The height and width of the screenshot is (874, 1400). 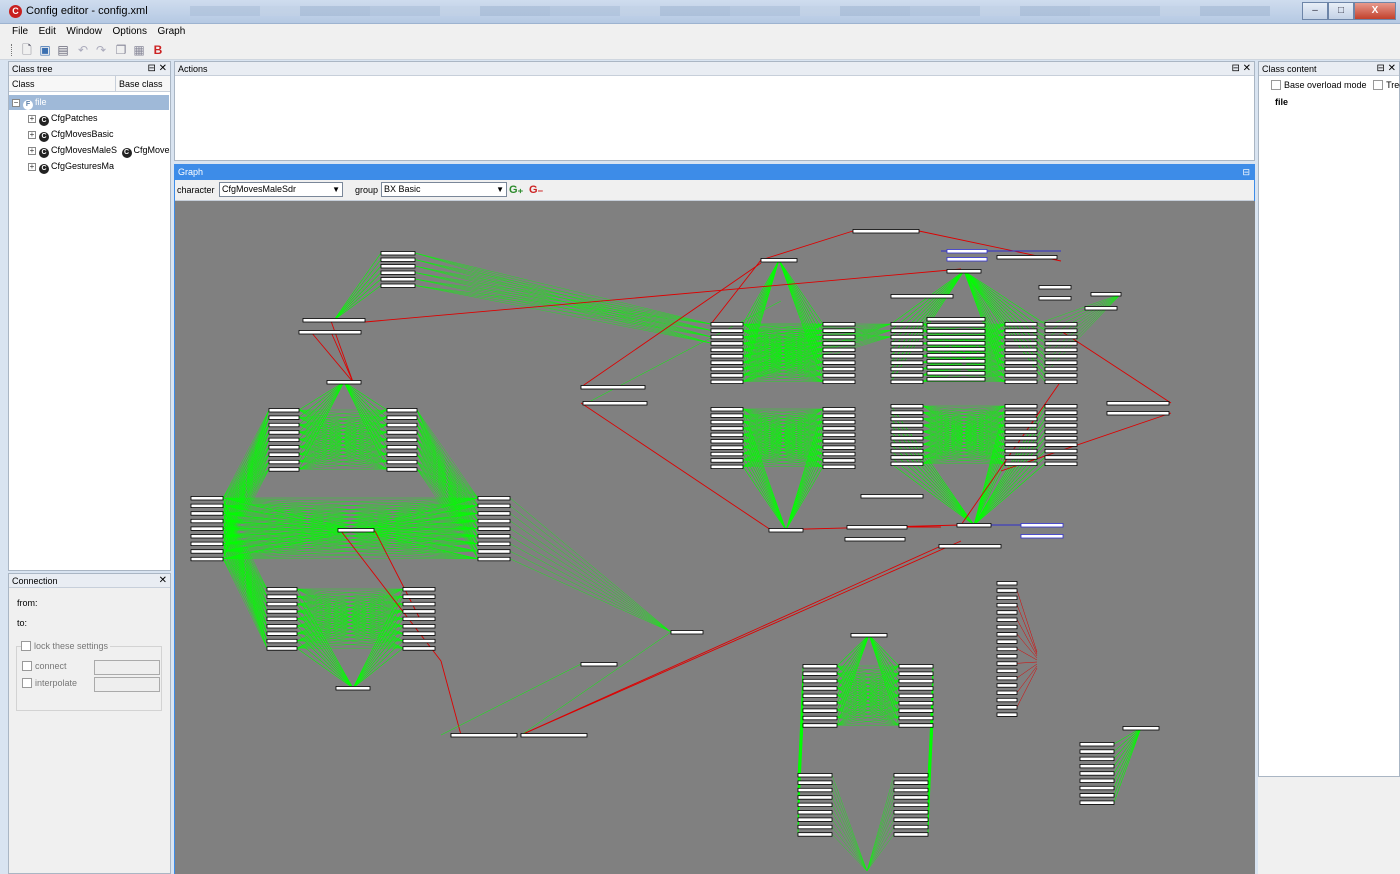 What do you see at coordinates (23, 84) in the screenshot?
I see `col-class: Class` at bounding box center [23, 84].